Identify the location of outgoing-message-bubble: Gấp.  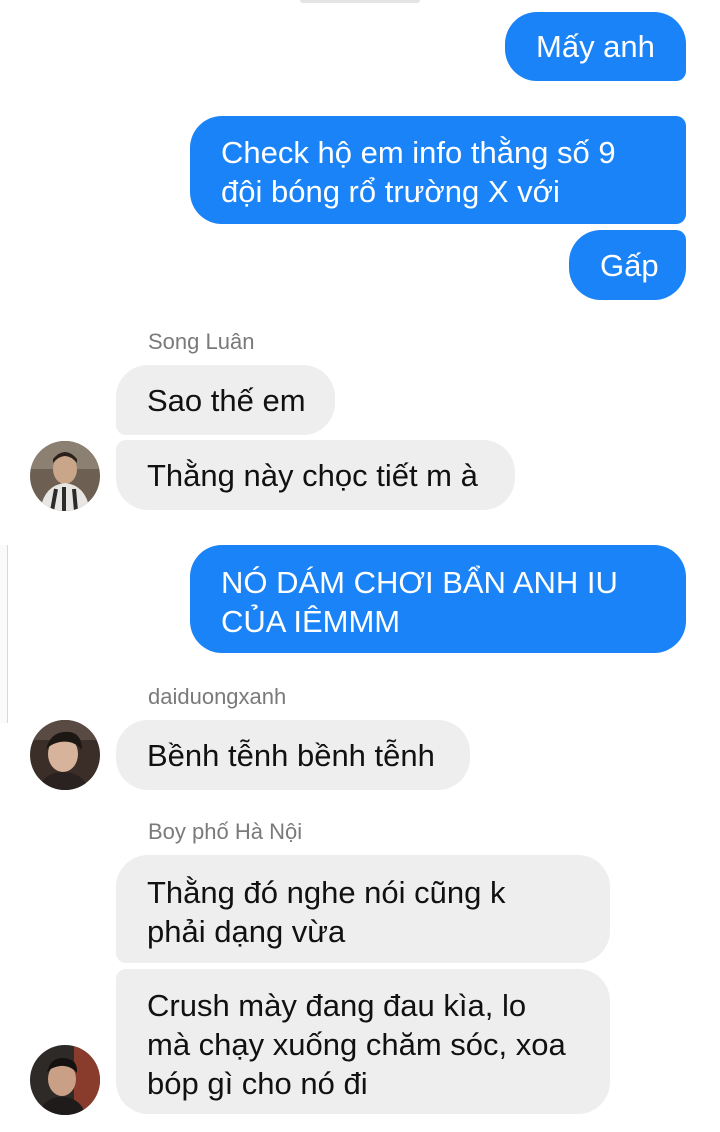
(627, 265).